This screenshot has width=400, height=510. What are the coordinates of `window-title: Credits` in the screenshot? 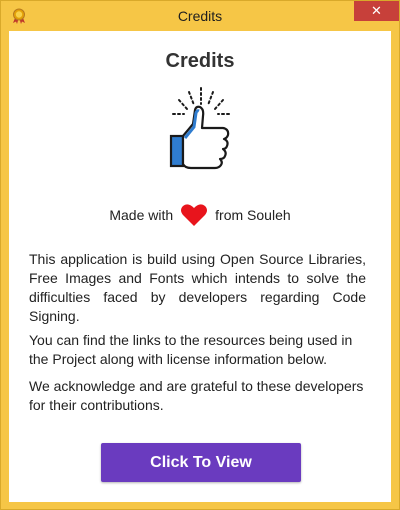 It's located at (200, 16).